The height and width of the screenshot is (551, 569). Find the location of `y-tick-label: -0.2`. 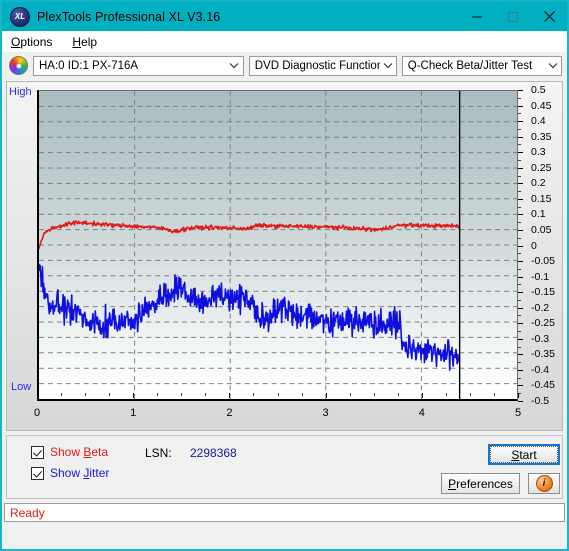

y-tick-label: -0.2 is located at coordinates (540, 307).